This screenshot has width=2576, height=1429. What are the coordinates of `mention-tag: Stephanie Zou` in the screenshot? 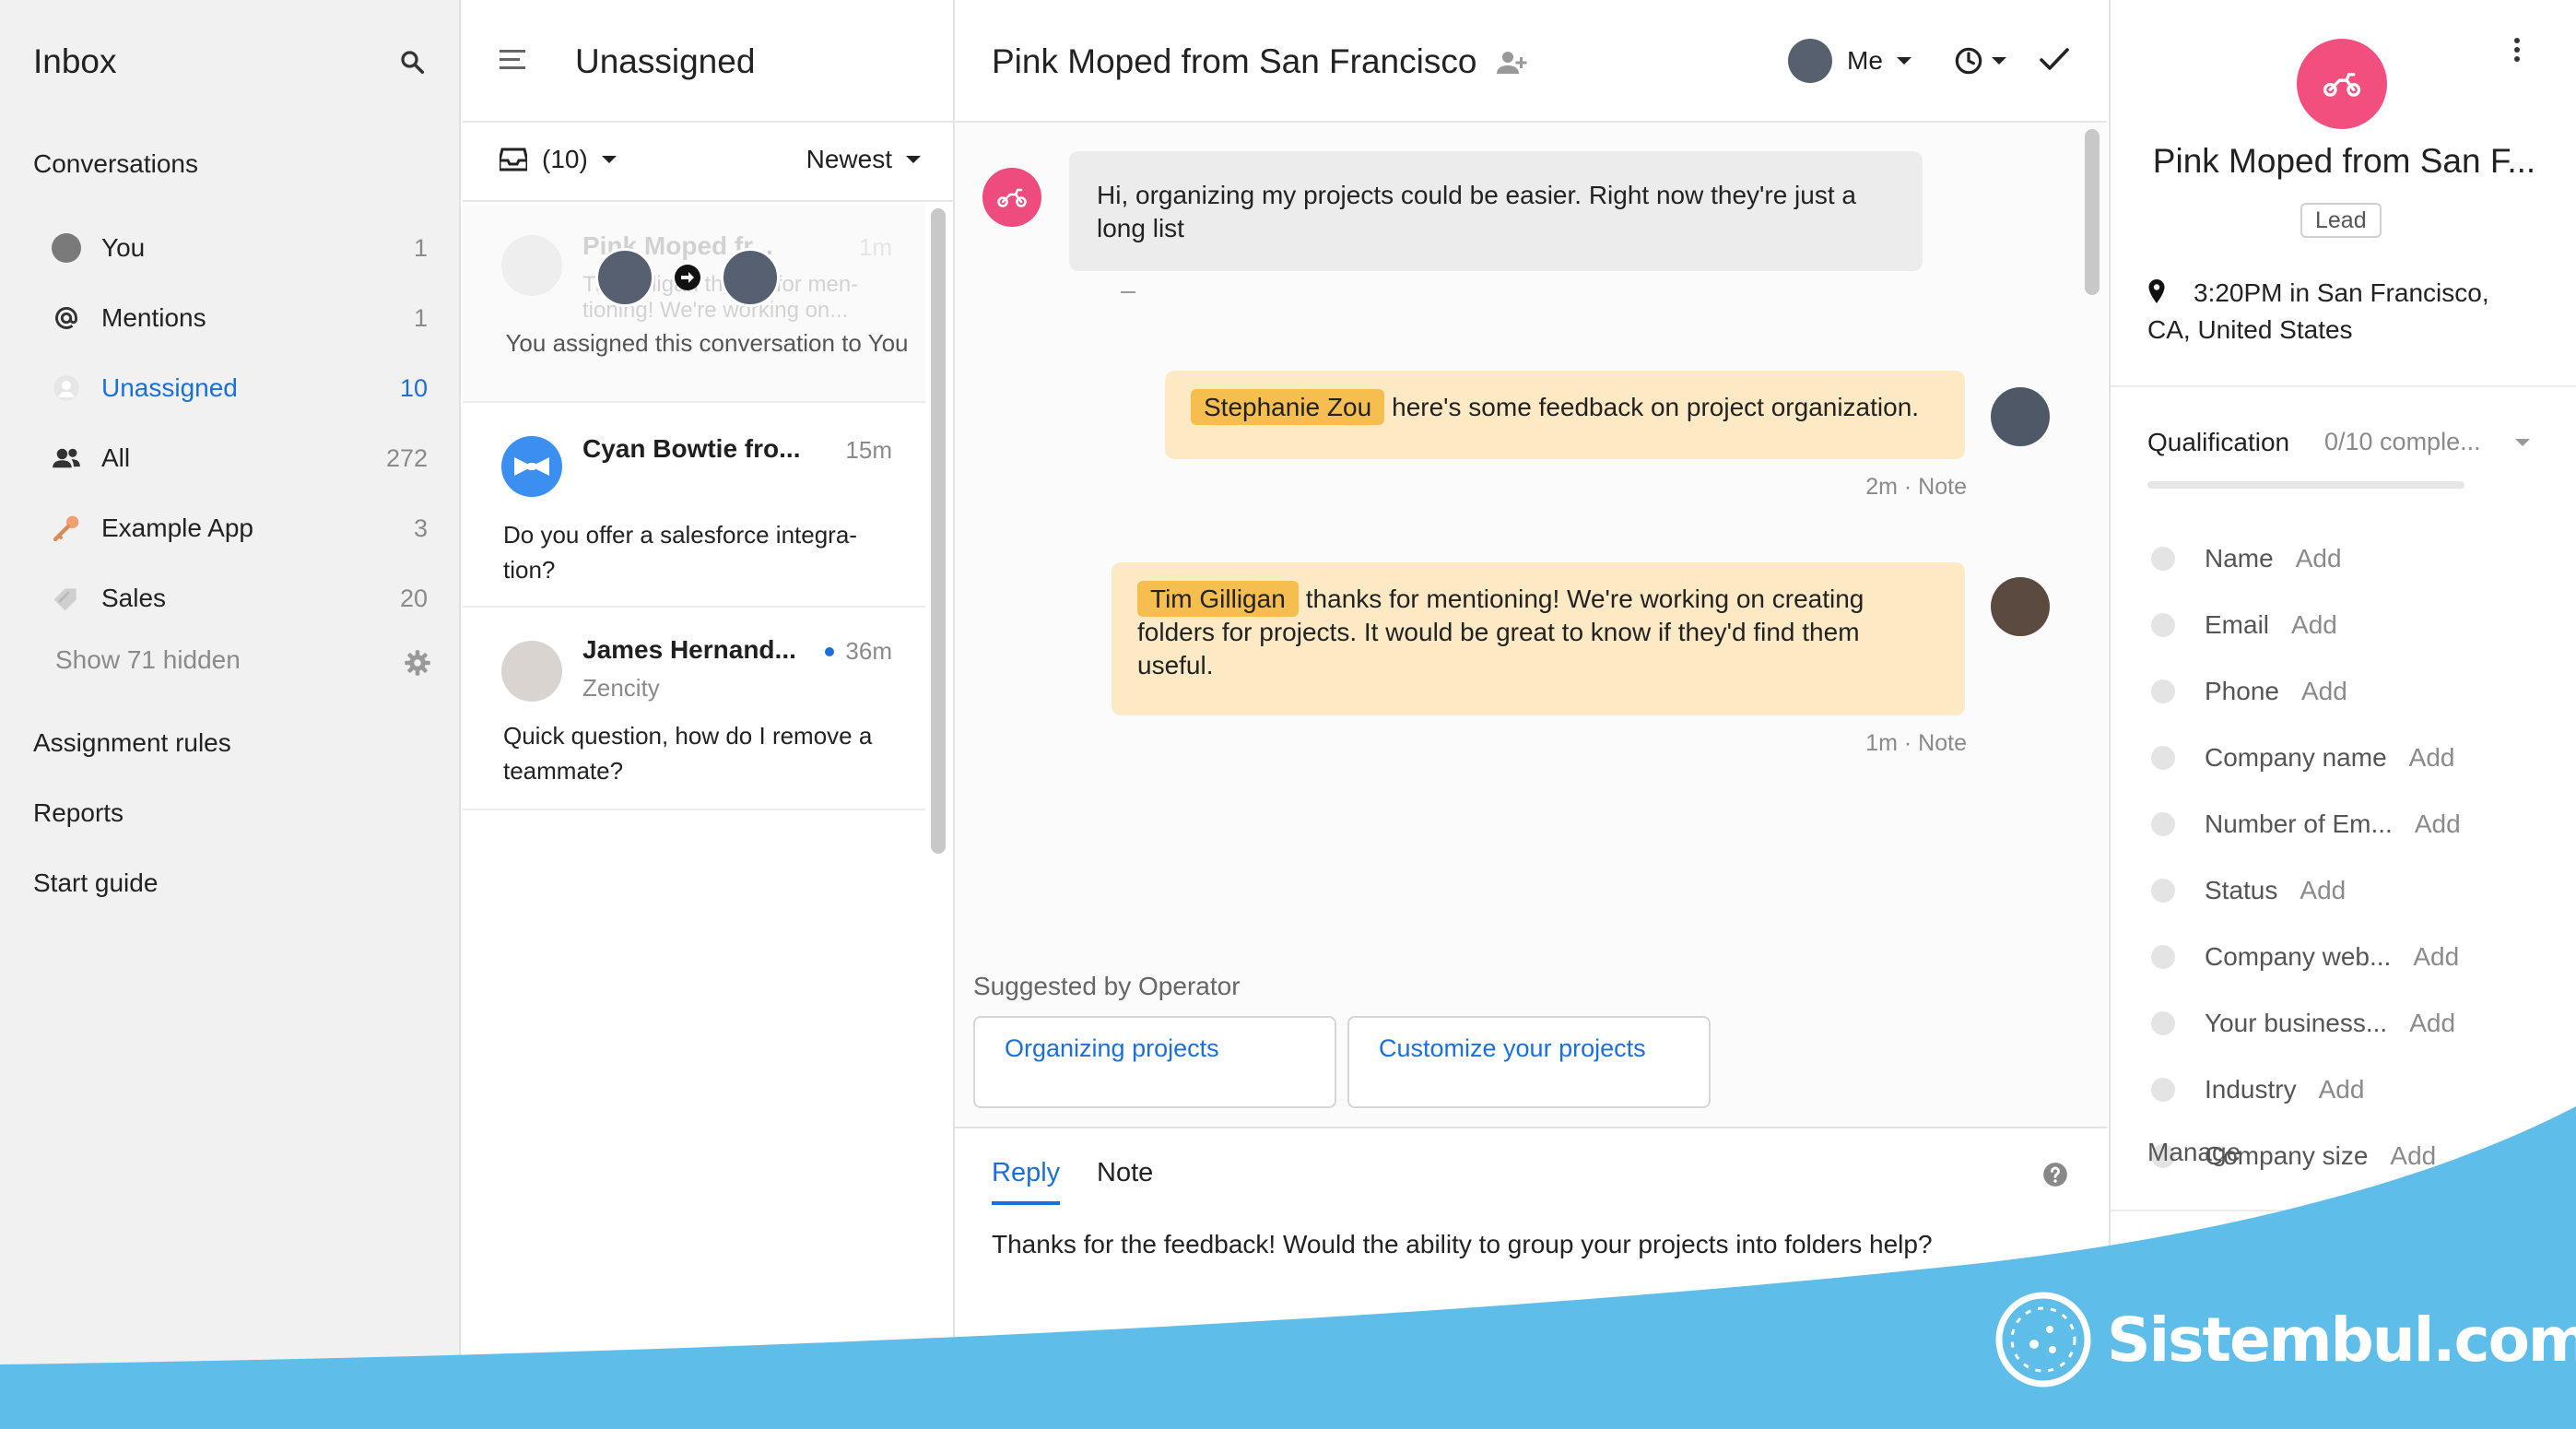 It's located at (1288, 407).